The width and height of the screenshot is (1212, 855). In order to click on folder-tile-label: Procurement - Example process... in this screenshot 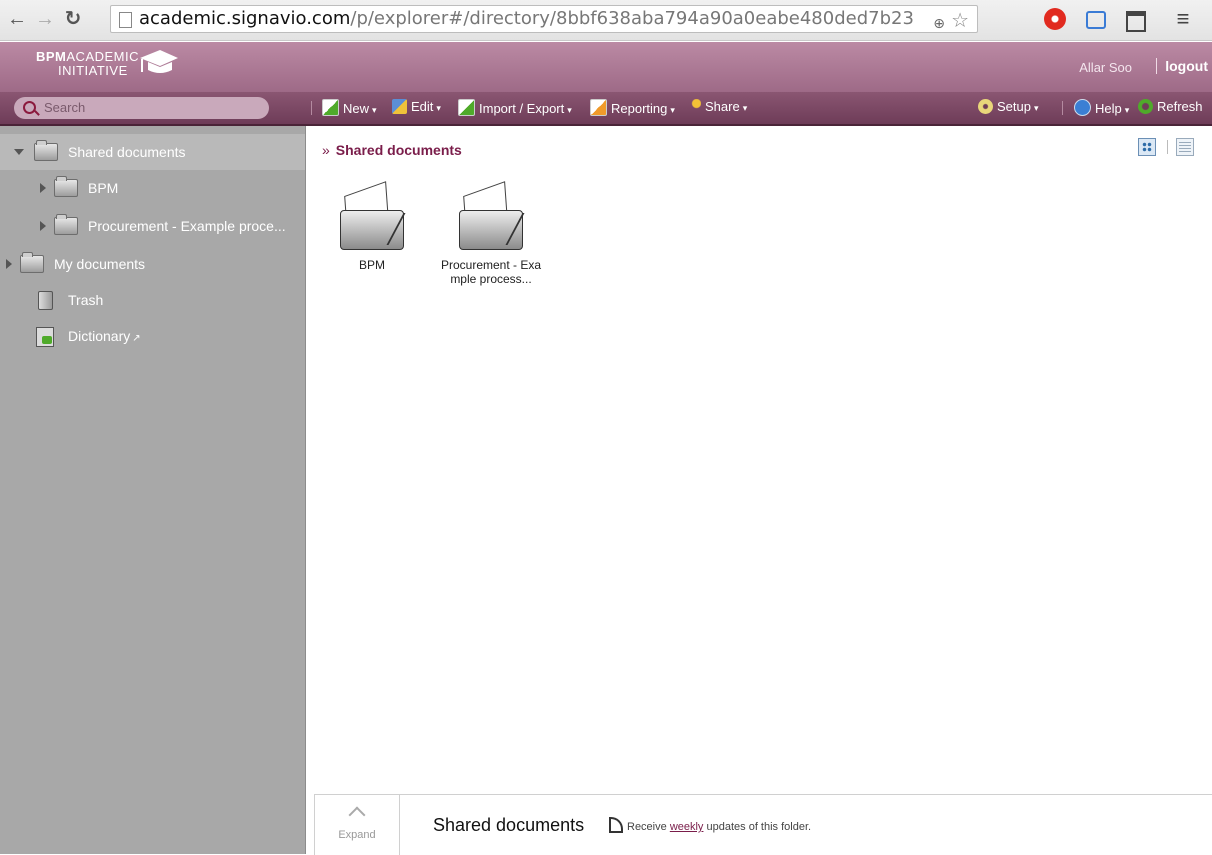, I will do `click(491, 272)`.